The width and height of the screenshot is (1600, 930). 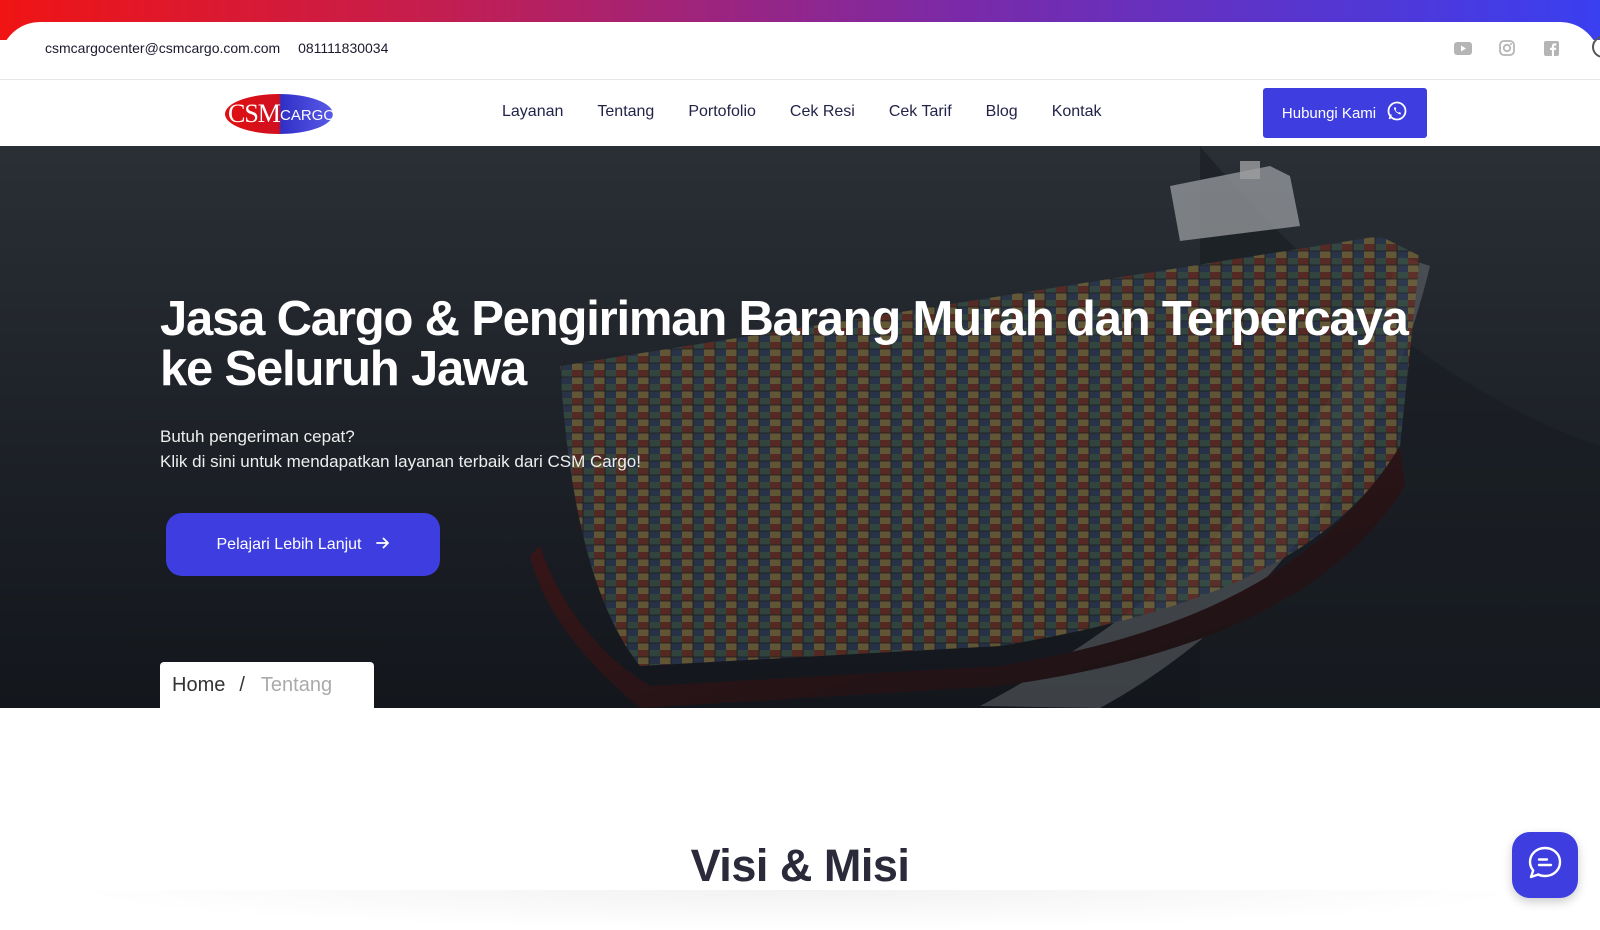 I want to click on logo-text-sub: CARGO, so click(x=308, y=115).